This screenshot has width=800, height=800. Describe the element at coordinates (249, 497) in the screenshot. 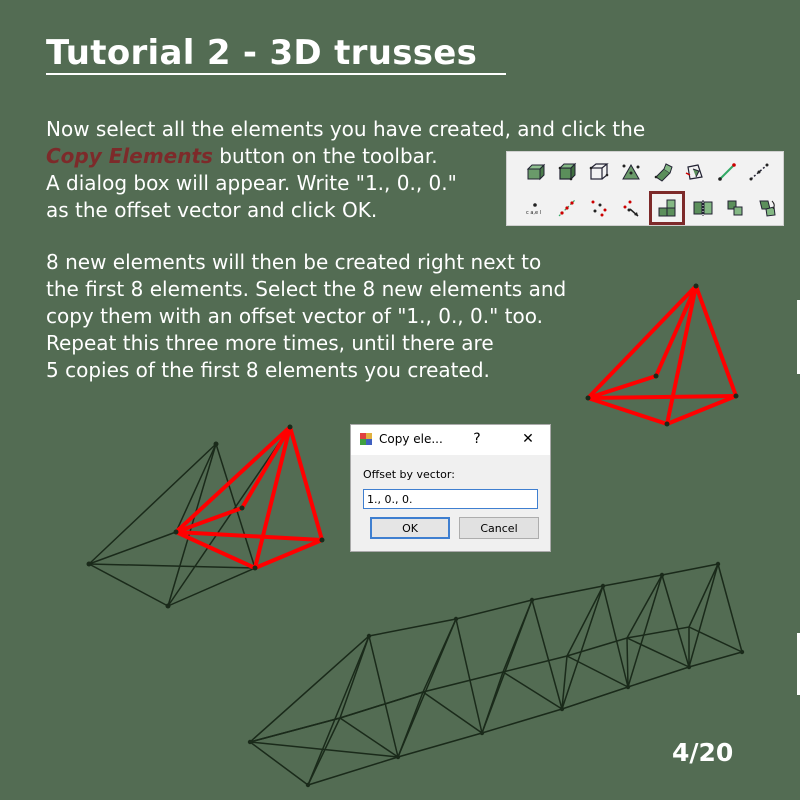

I see `red-pyramid-left` at that location.